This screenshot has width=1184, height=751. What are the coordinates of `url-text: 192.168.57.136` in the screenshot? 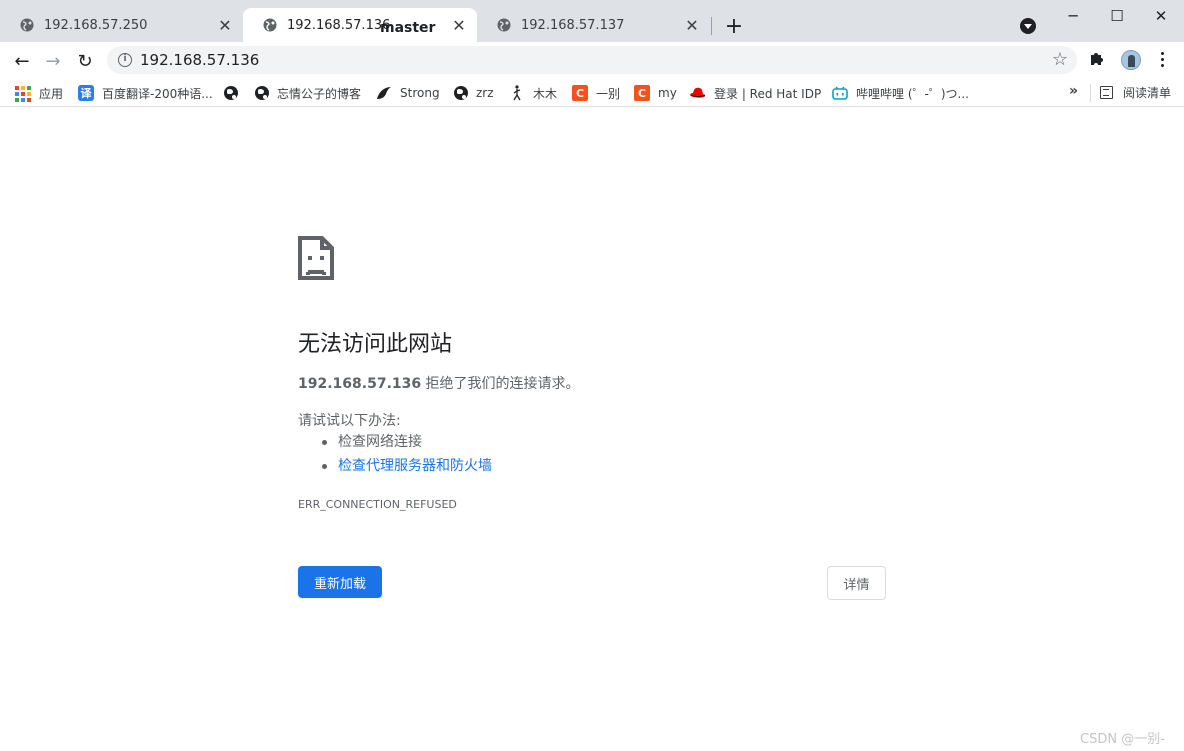 It's located at (199, 60).